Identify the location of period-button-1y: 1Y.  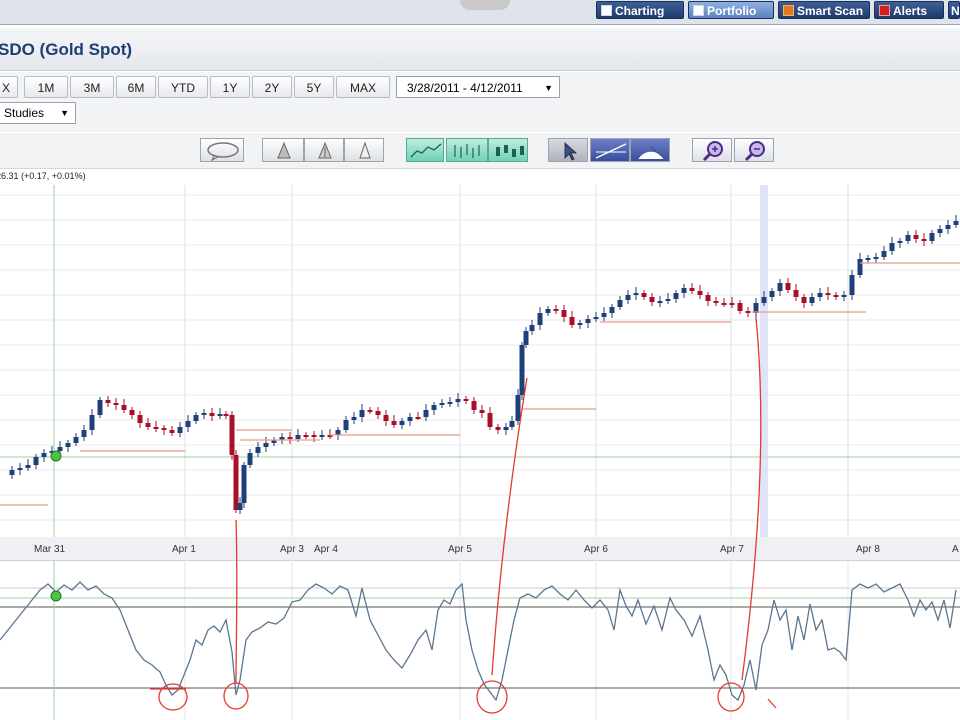
(230, 87).